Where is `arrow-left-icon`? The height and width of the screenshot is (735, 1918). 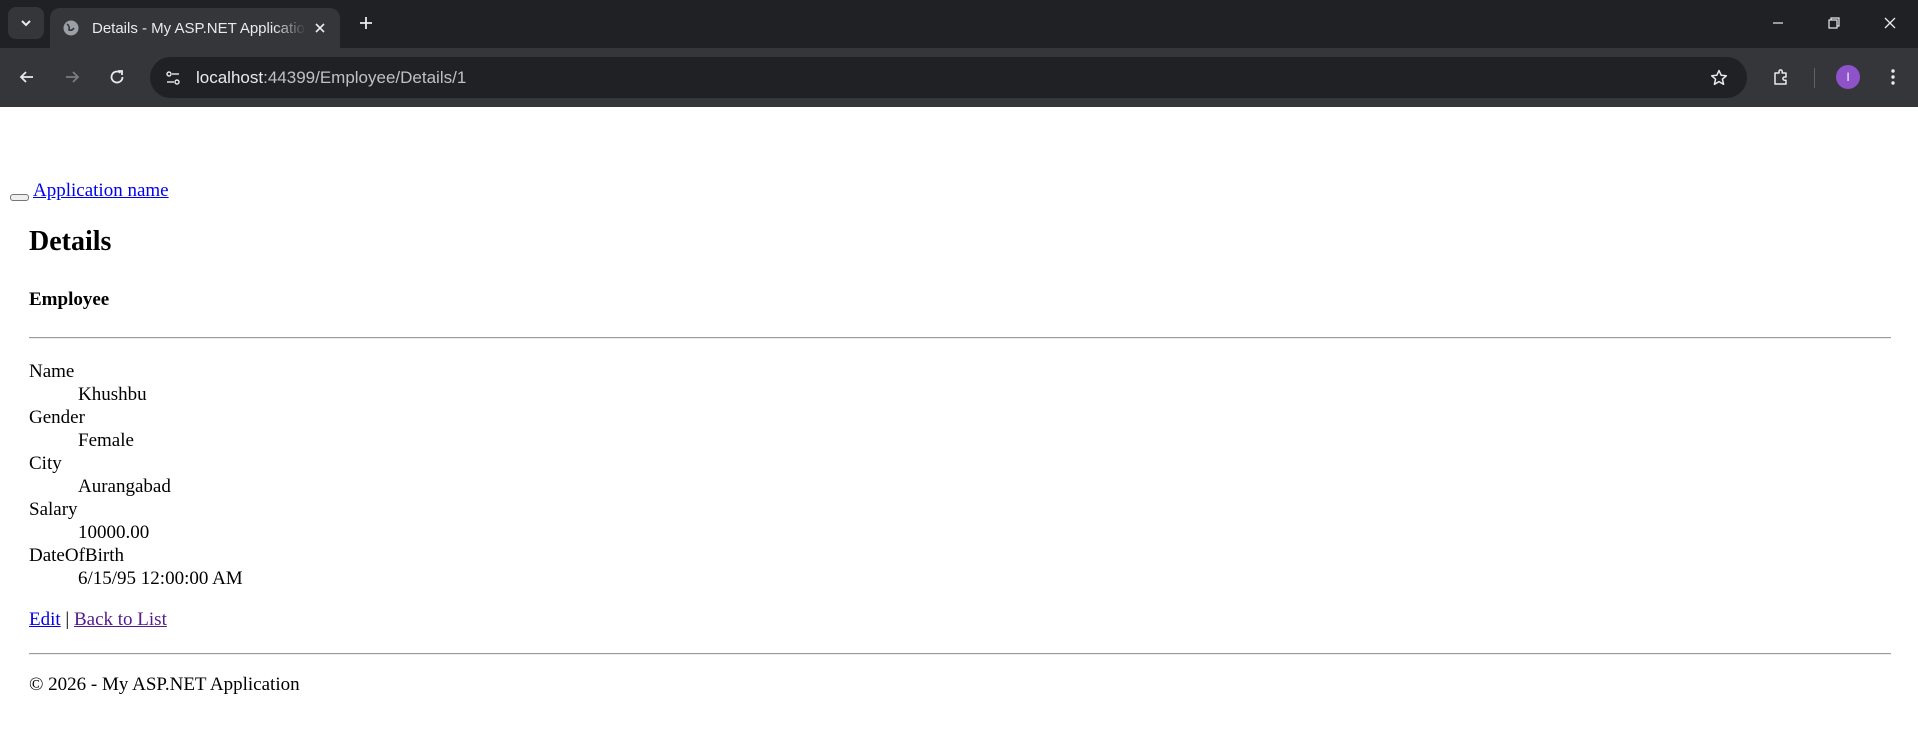
arrow-left-icon is located at coordinates (26, 77).